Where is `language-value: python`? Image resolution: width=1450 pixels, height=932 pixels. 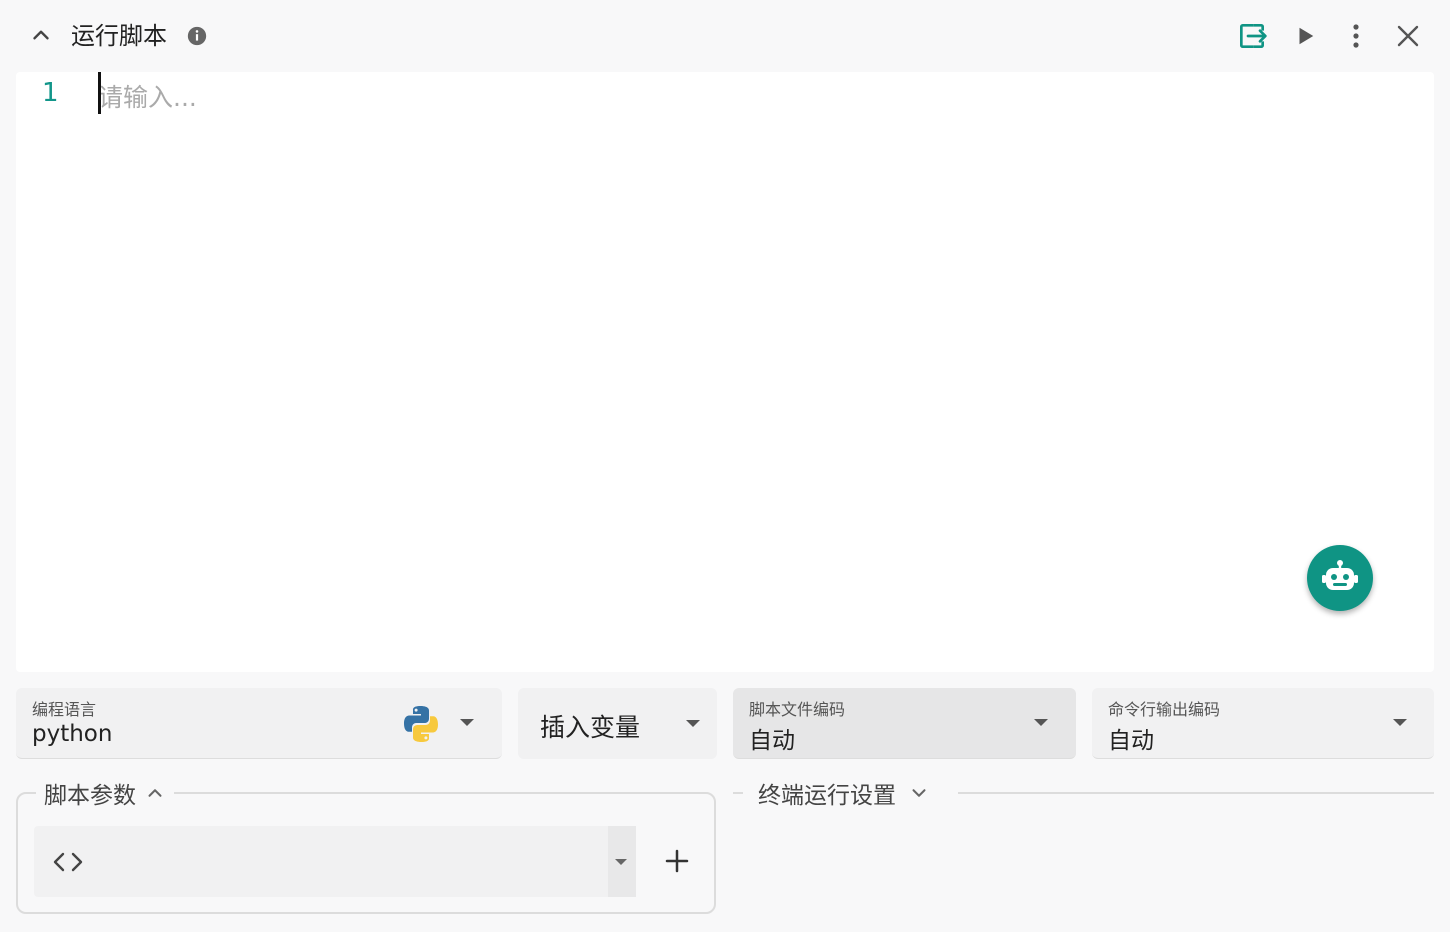
language-value: python is located at coordinates (72, 734).